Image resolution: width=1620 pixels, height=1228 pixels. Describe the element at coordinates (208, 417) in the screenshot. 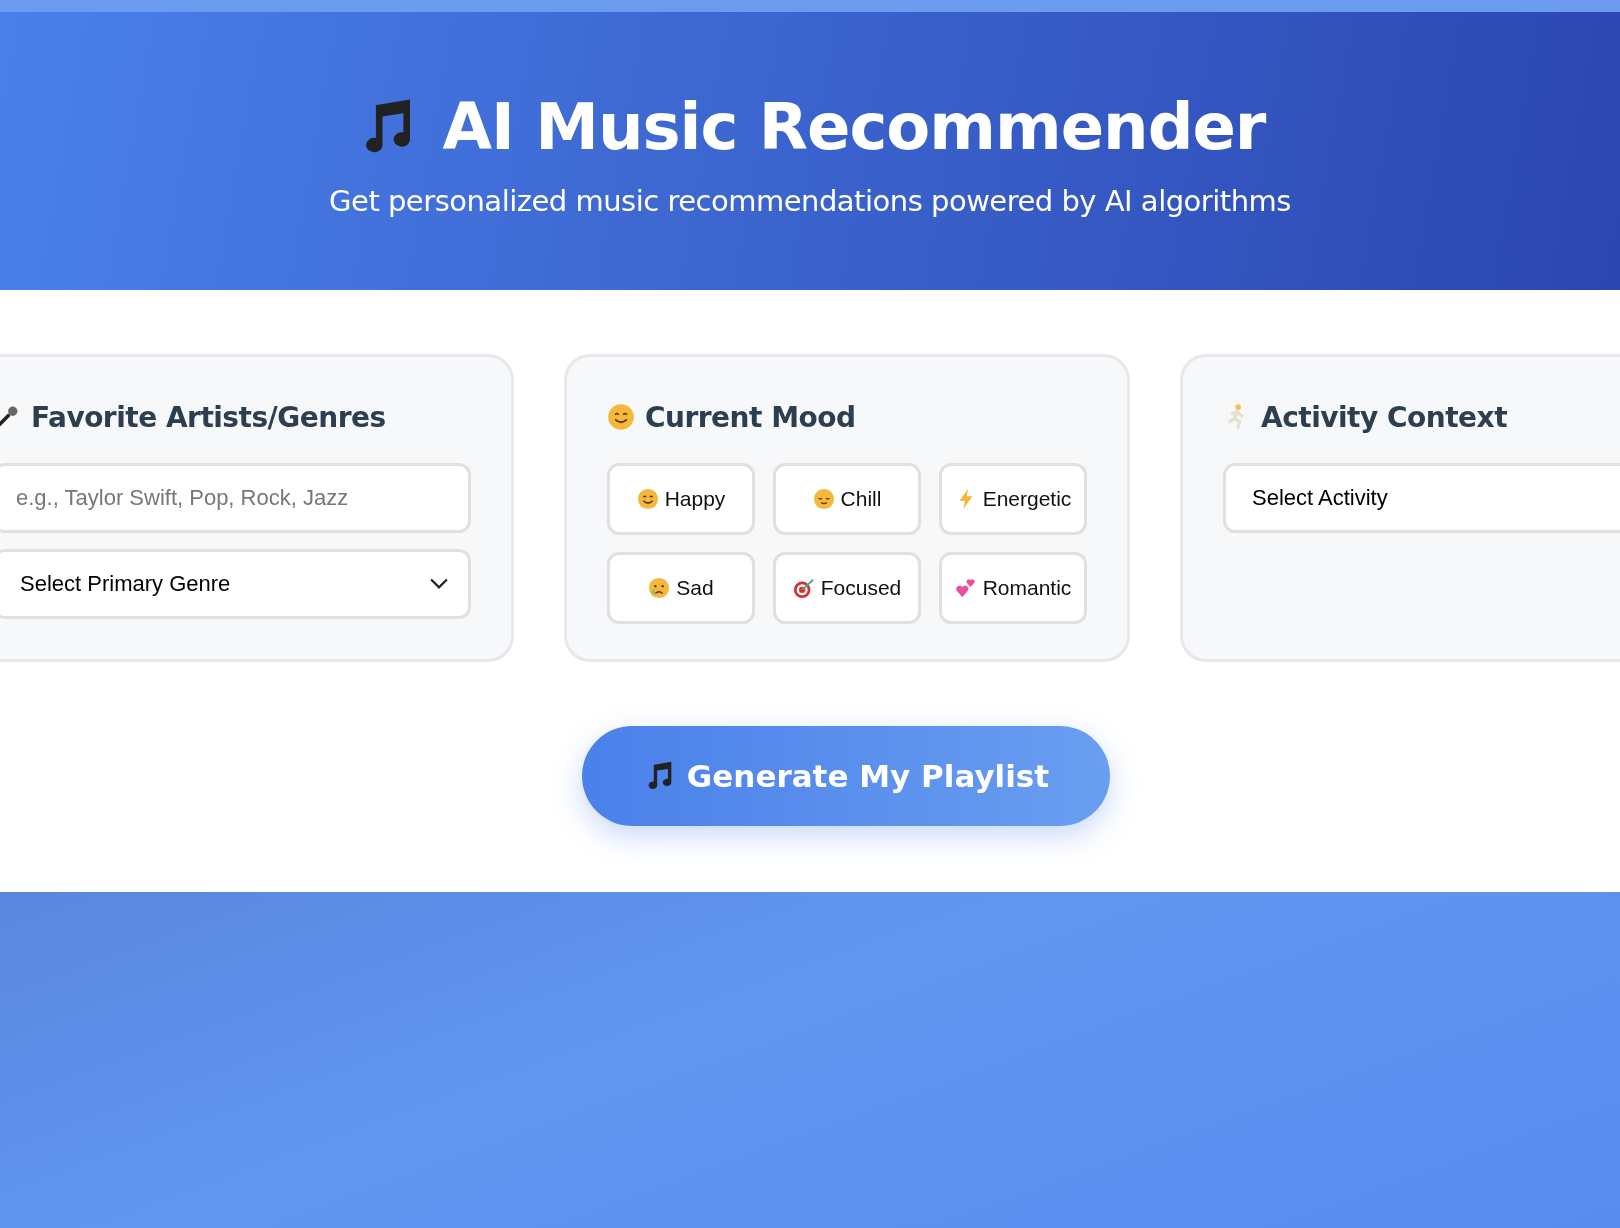

I see `card-title: Favorite Artists/Genres` at that location.